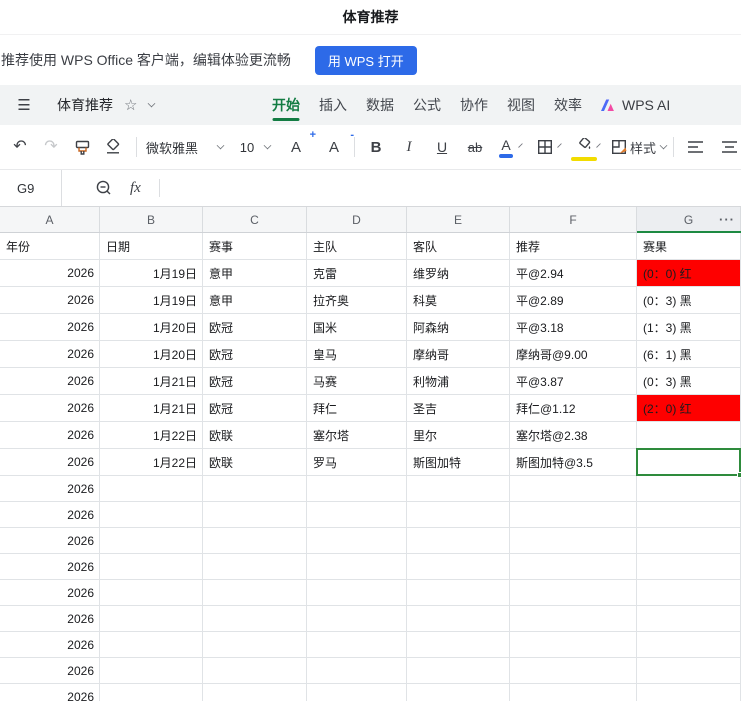 The width and height of the screenshot is (741, 701). Describe the element at coordinates (152, 103) in the screenshot. I see `file-menu-chevron-icon` at that location.